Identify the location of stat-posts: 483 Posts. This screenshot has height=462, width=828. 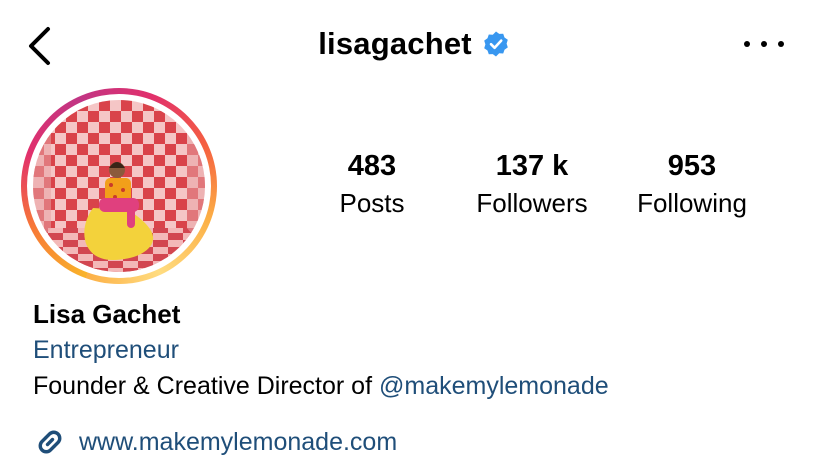
(372, 185).